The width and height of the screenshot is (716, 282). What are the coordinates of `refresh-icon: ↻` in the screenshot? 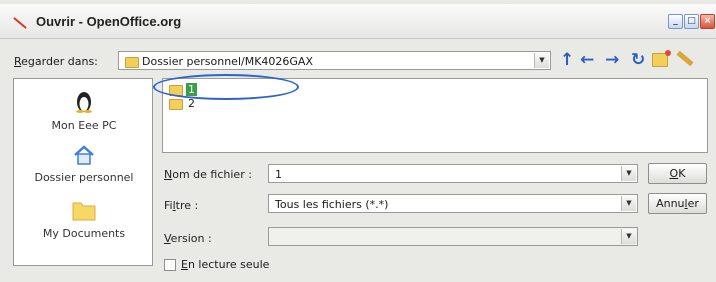 It's located at (638, 60).